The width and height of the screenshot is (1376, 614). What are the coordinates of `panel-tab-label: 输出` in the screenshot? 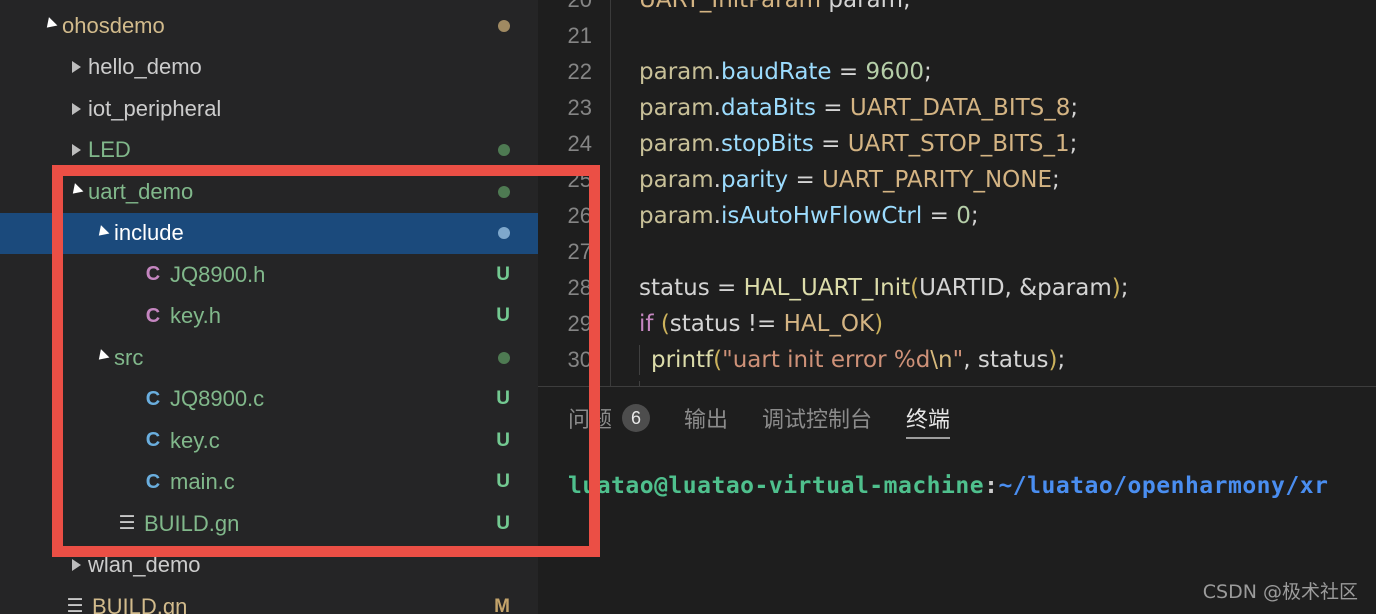 It's located at (706, 420).